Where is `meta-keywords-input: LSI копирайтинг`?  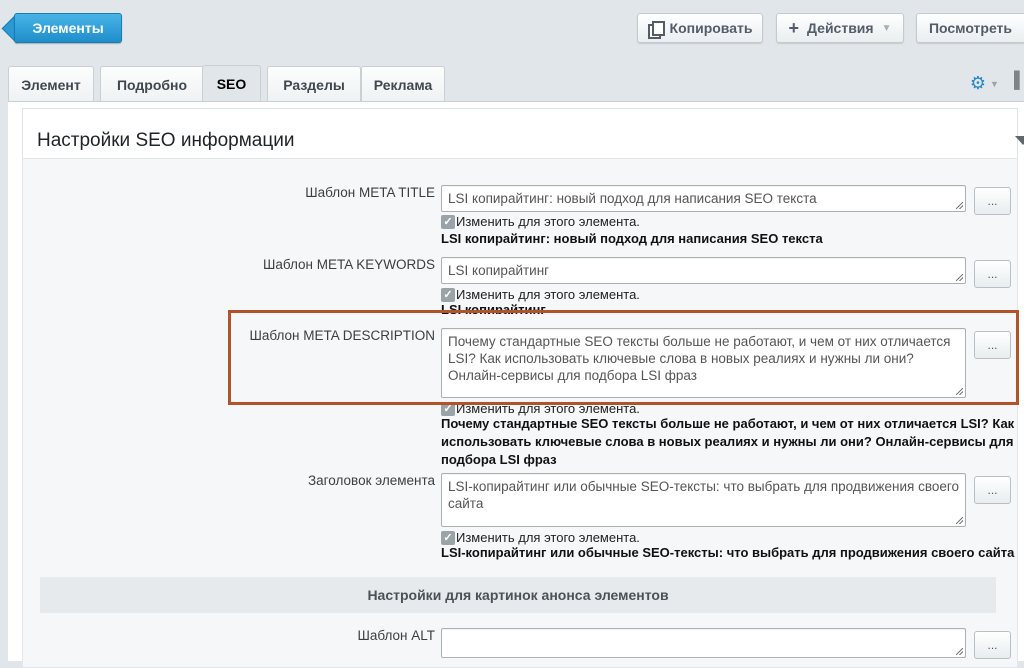
meta-keywords-input: LSI копирайтинг is located at coordinates (703, 270).